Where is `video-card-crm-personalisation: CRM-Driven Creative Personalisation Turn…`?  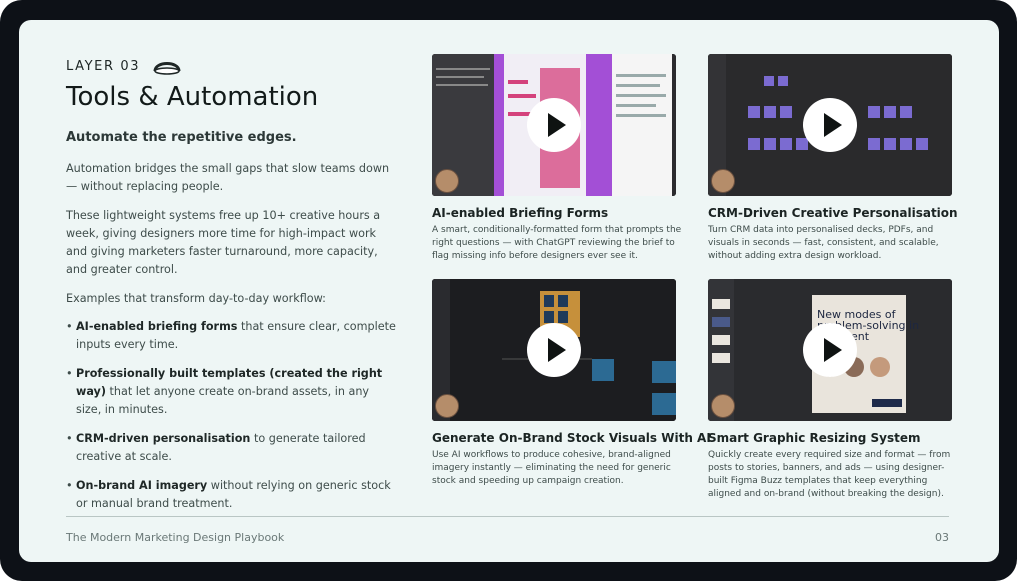
video-card-crm-personalisation: CRM-Driven Creative Personalisation Turn… is located at coordinates (833, 158).